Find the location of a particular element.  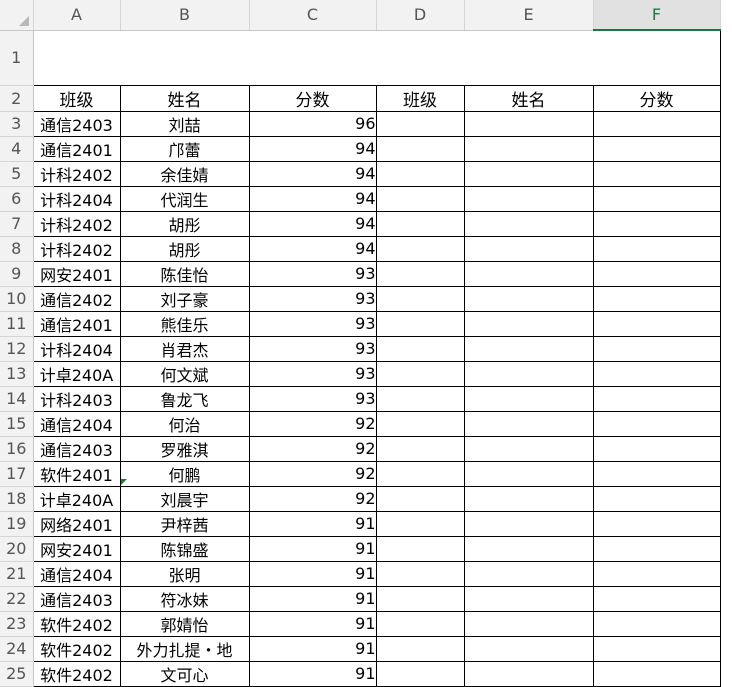

row-header: 15 is located at coordinates (17, 424).